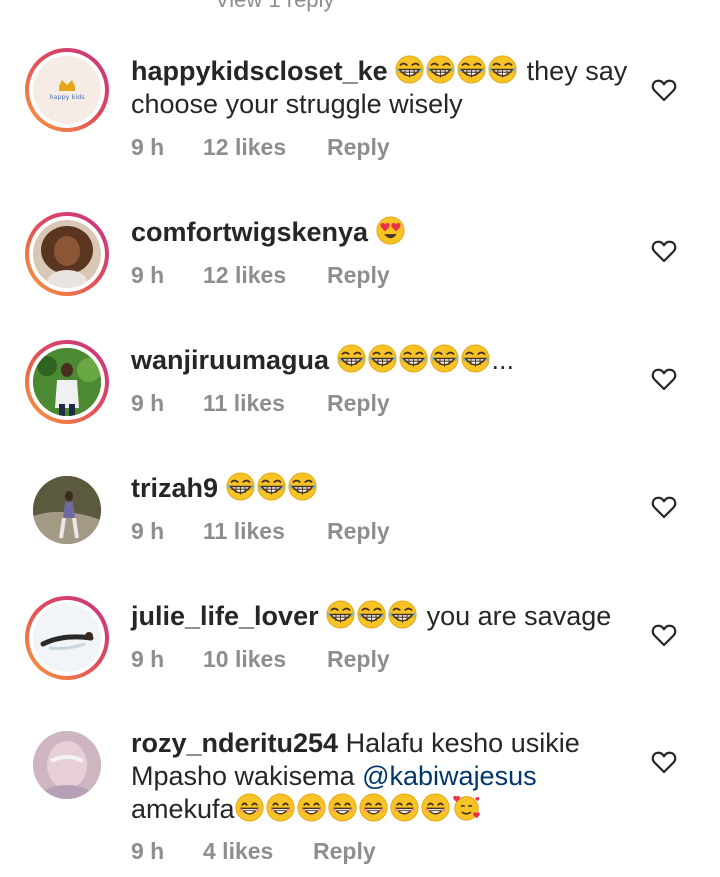 The height and width of the screenshot is (877, 720). What do you see at coordinates (243, 776) in the screenshot?
I see `comment-body: Mpasho wakisema` at bounding box center [243, 776].